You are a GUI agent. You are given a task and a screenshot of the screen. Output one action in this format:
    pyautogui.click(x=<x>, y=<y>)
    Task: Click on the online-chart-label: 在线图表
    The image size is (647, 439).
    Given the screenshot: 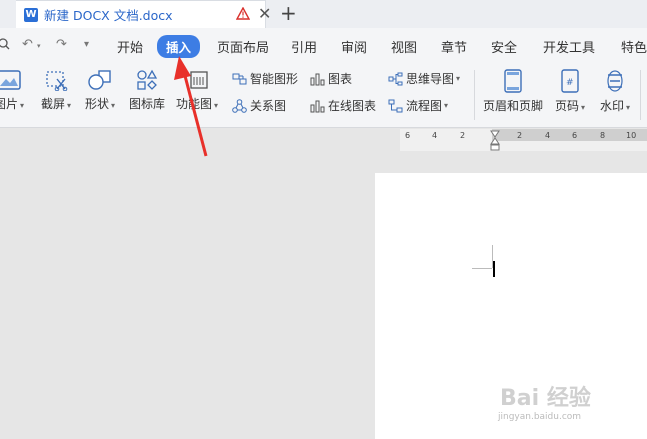 What is the action you would take?
    pyautogui.click(x=352, y=106)
    